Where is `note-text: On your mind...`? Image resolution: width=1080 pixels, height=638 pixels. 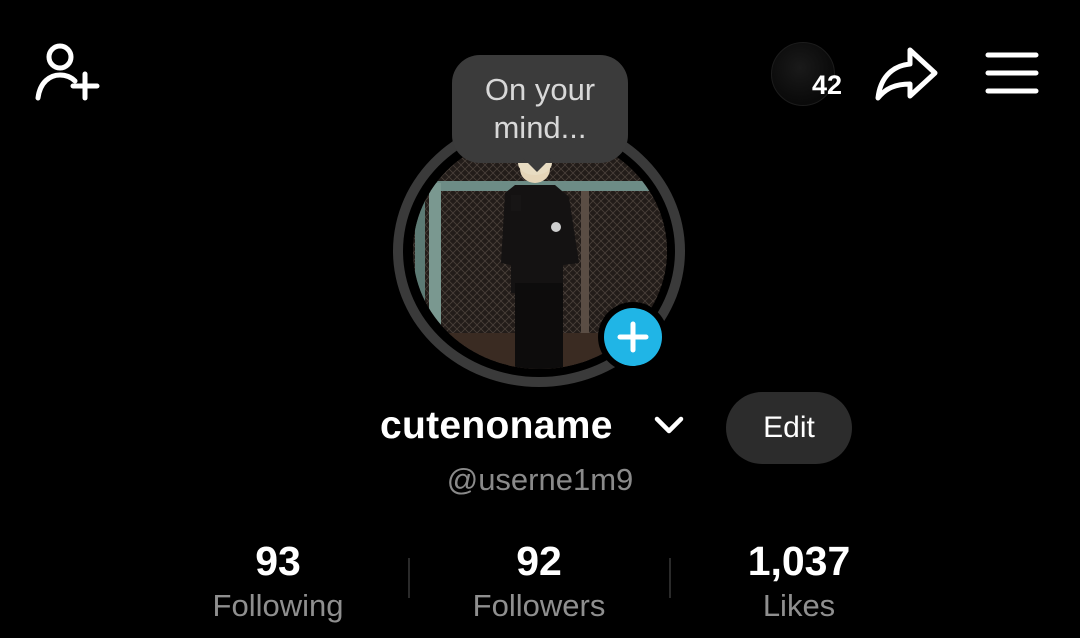 note-text: On your mind... is located at coordinates (540, 108).